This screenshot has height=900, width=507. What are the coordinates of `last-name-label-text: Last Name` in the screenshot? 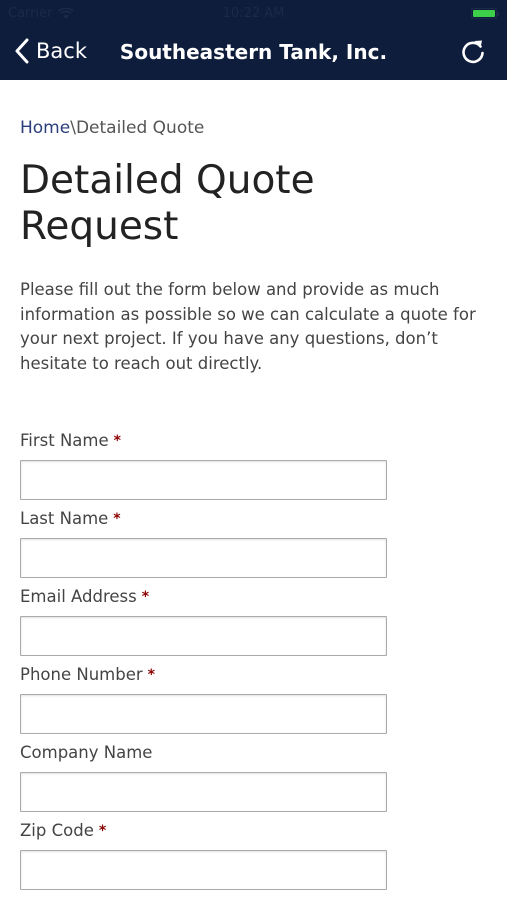 It's located at (64, 518).